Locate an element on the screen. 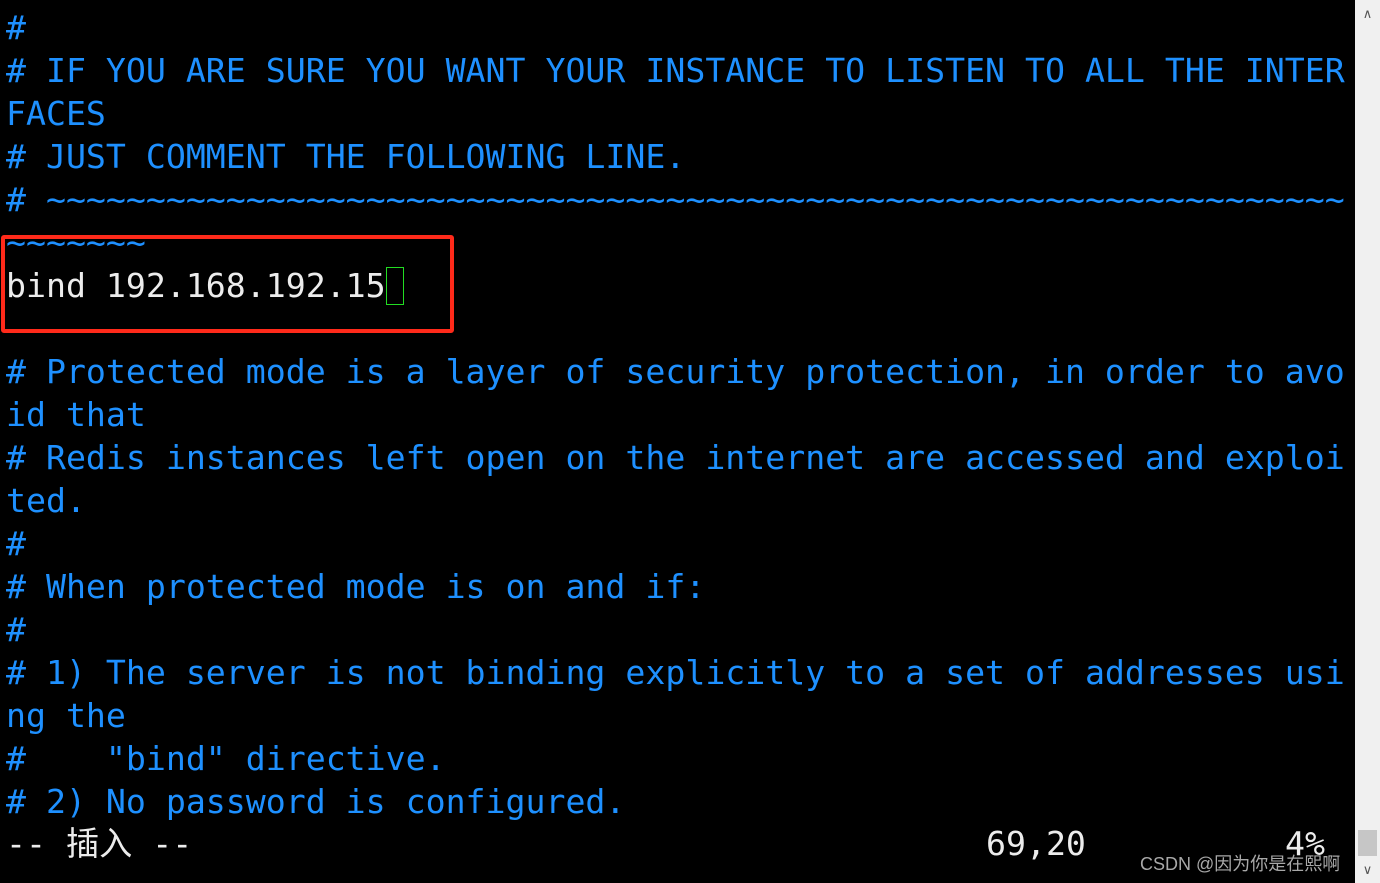 This screenshot has height=883, width=1380. line: # When protected mode is on and if: is located at coordinates (356, 586).